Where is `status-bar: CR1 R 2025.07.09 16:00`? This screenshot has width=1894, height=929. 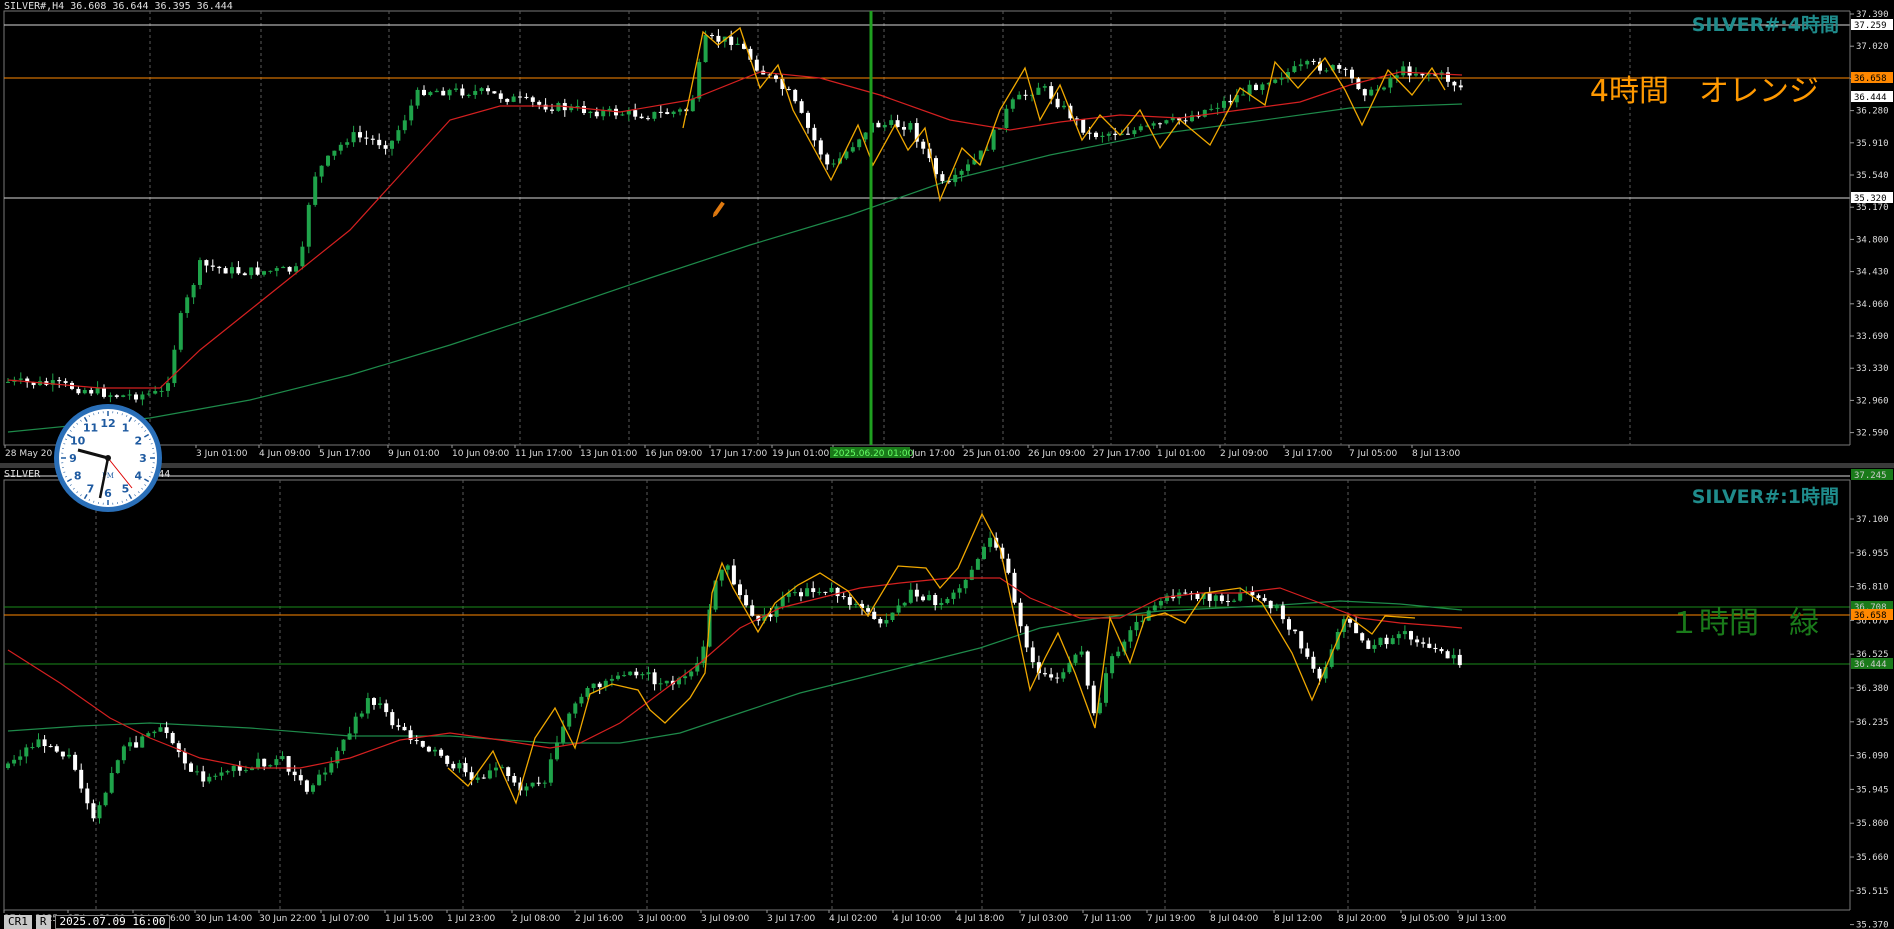 status-bar: CR1 R 2025.07.09 16:00 is located at coordinates (87, 922).